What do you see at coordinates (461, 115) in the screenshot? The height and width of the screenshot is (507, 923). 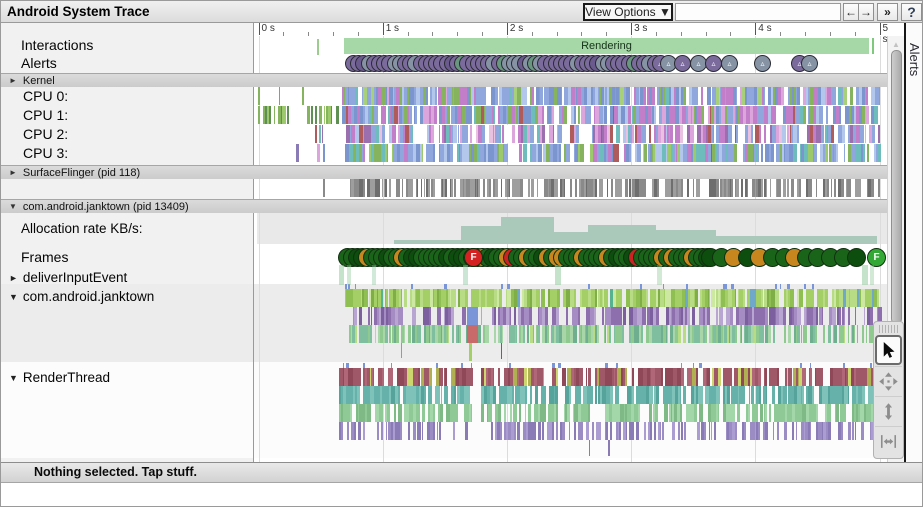 I see `cpu1-track` at bounding box center [461, 115].